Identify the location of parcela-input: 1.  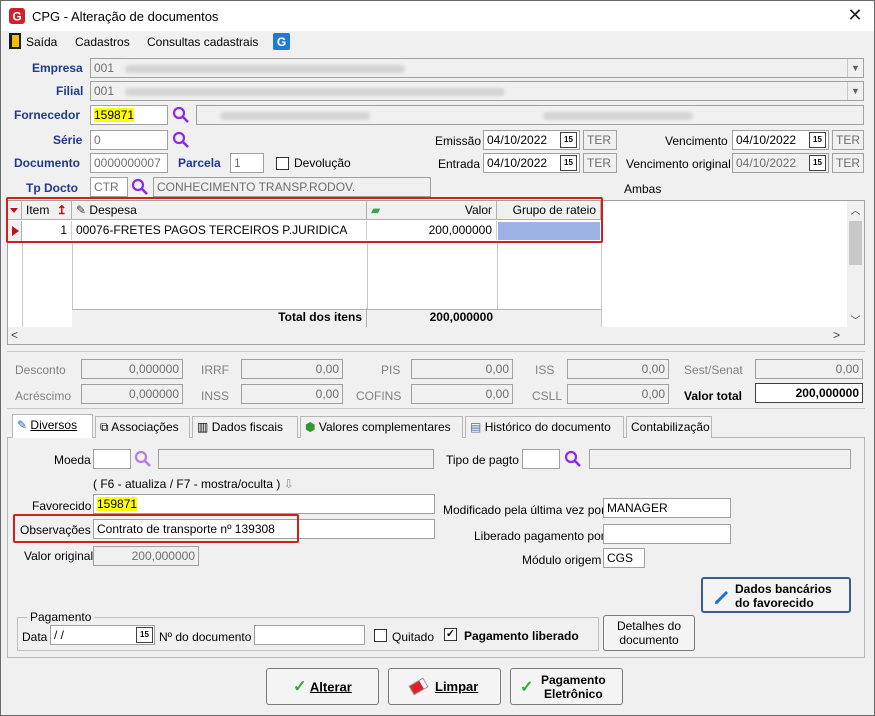
(247, 163).